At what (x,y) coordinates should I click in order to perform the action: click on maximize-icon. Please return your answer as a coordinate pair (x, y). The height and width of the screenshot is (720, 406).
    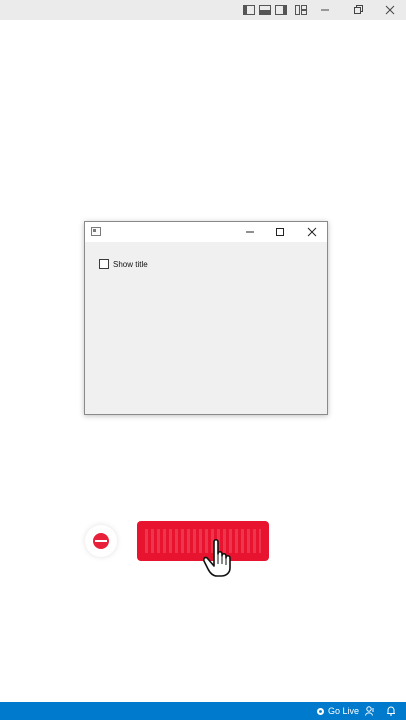
    Looking at the image, I should click on (280, 232).